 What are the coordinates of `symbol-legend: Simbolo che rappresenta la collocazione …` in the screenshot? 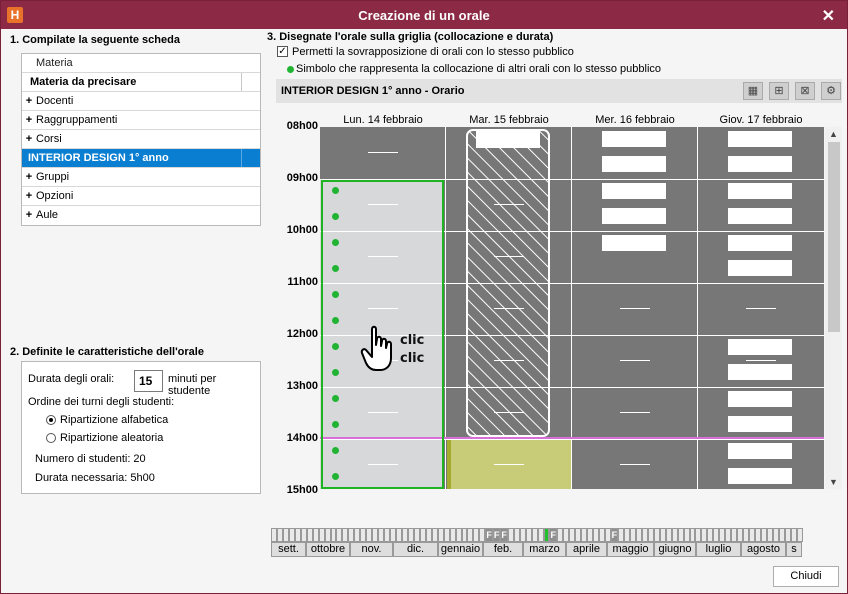 It's located at (479, 69).